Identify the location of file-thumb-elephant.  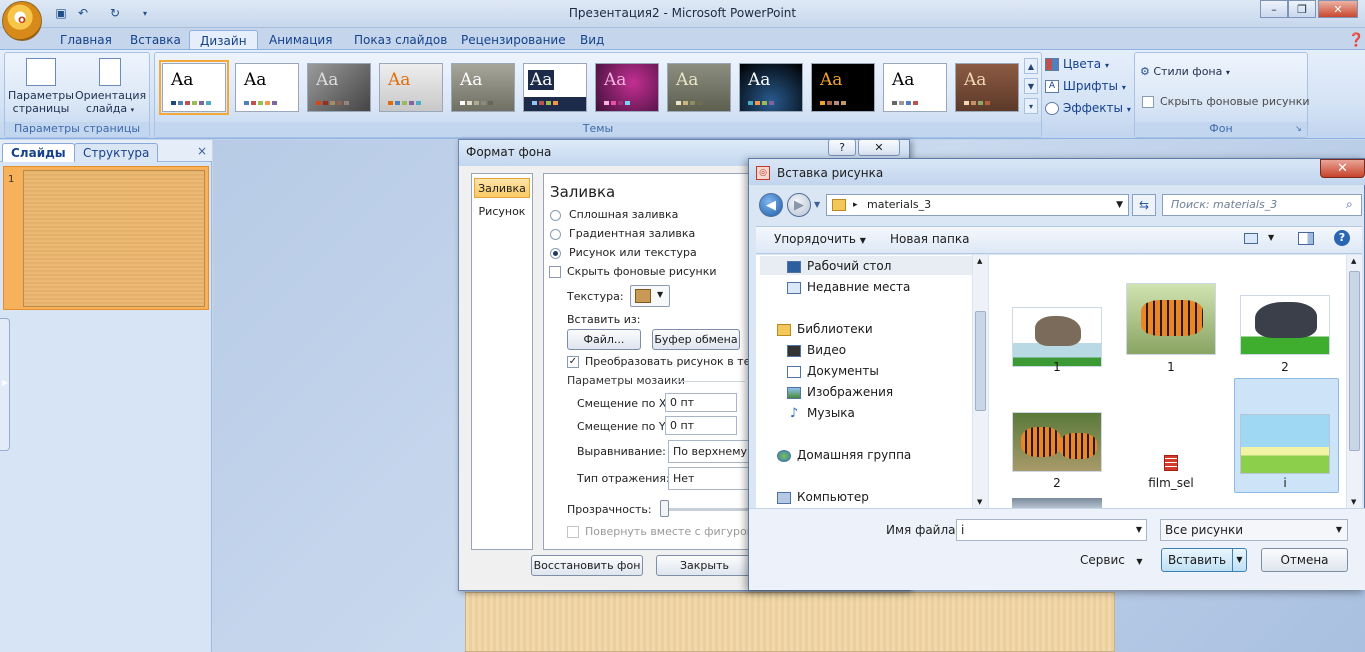
(1057, 337).